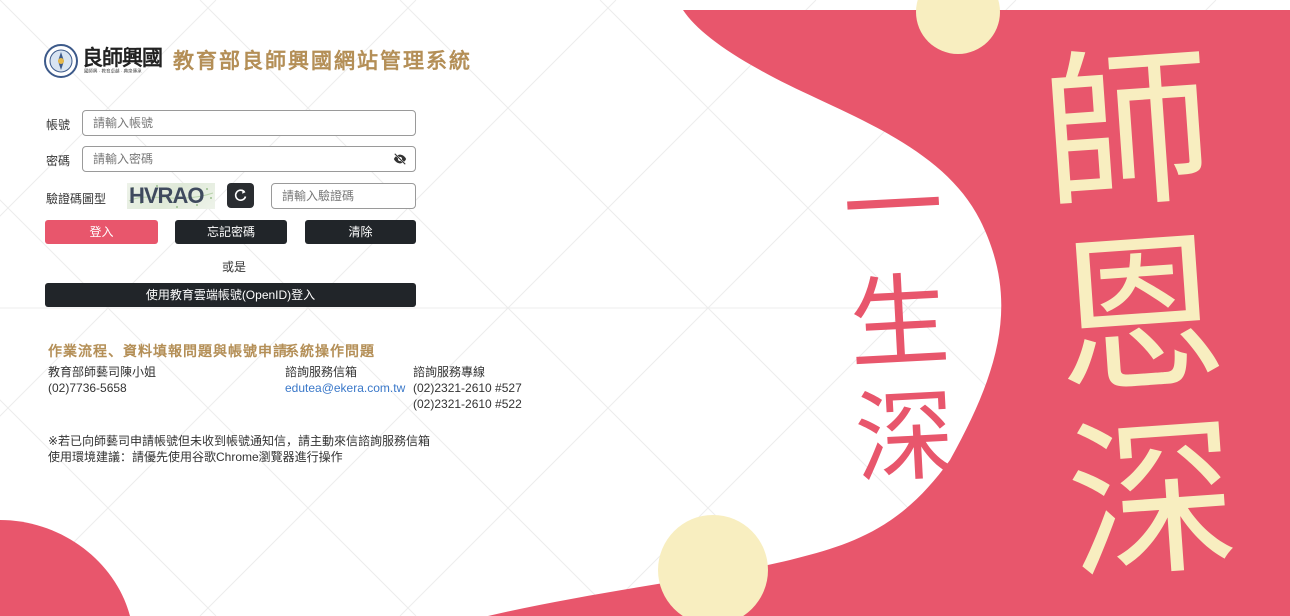 Image resolution: width=1290 pixels, height=616 pixels. Describe the element at coordinates (467, 404) in the screenshot. I see `hotline-number-2: (02)2321-2610 #522` at that location.